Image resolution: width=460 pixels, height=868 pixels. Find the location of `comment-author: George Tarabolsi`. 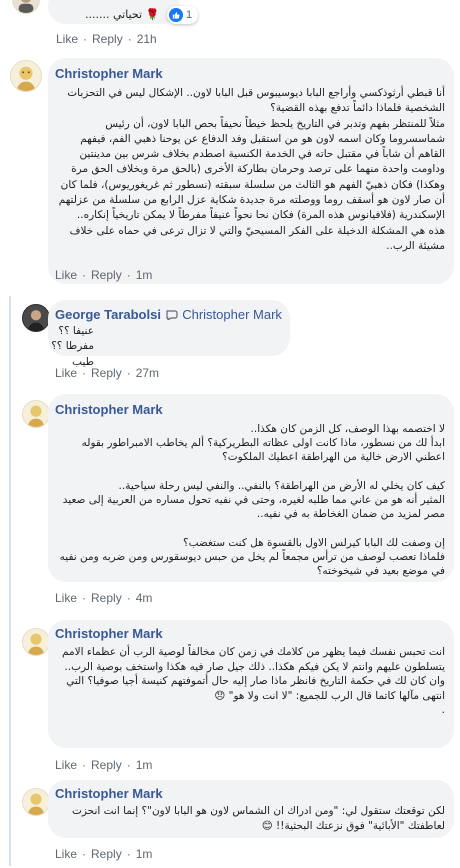

comment-author: George Tarabolsi is located at coordinates (108, 314).